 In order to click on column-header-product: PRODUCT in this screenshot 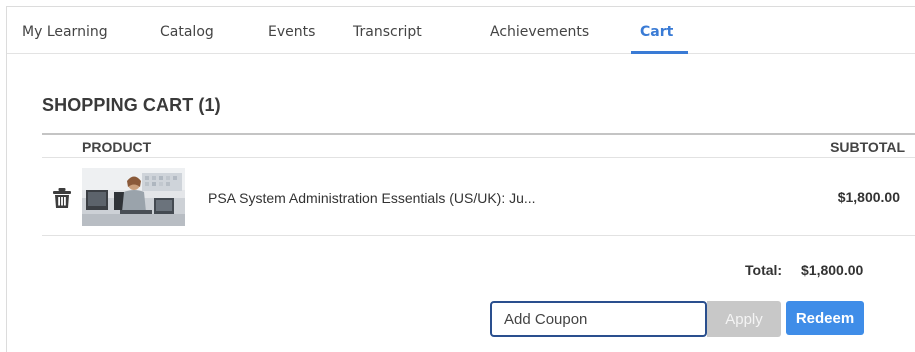, I will do `click(117, 147)`.